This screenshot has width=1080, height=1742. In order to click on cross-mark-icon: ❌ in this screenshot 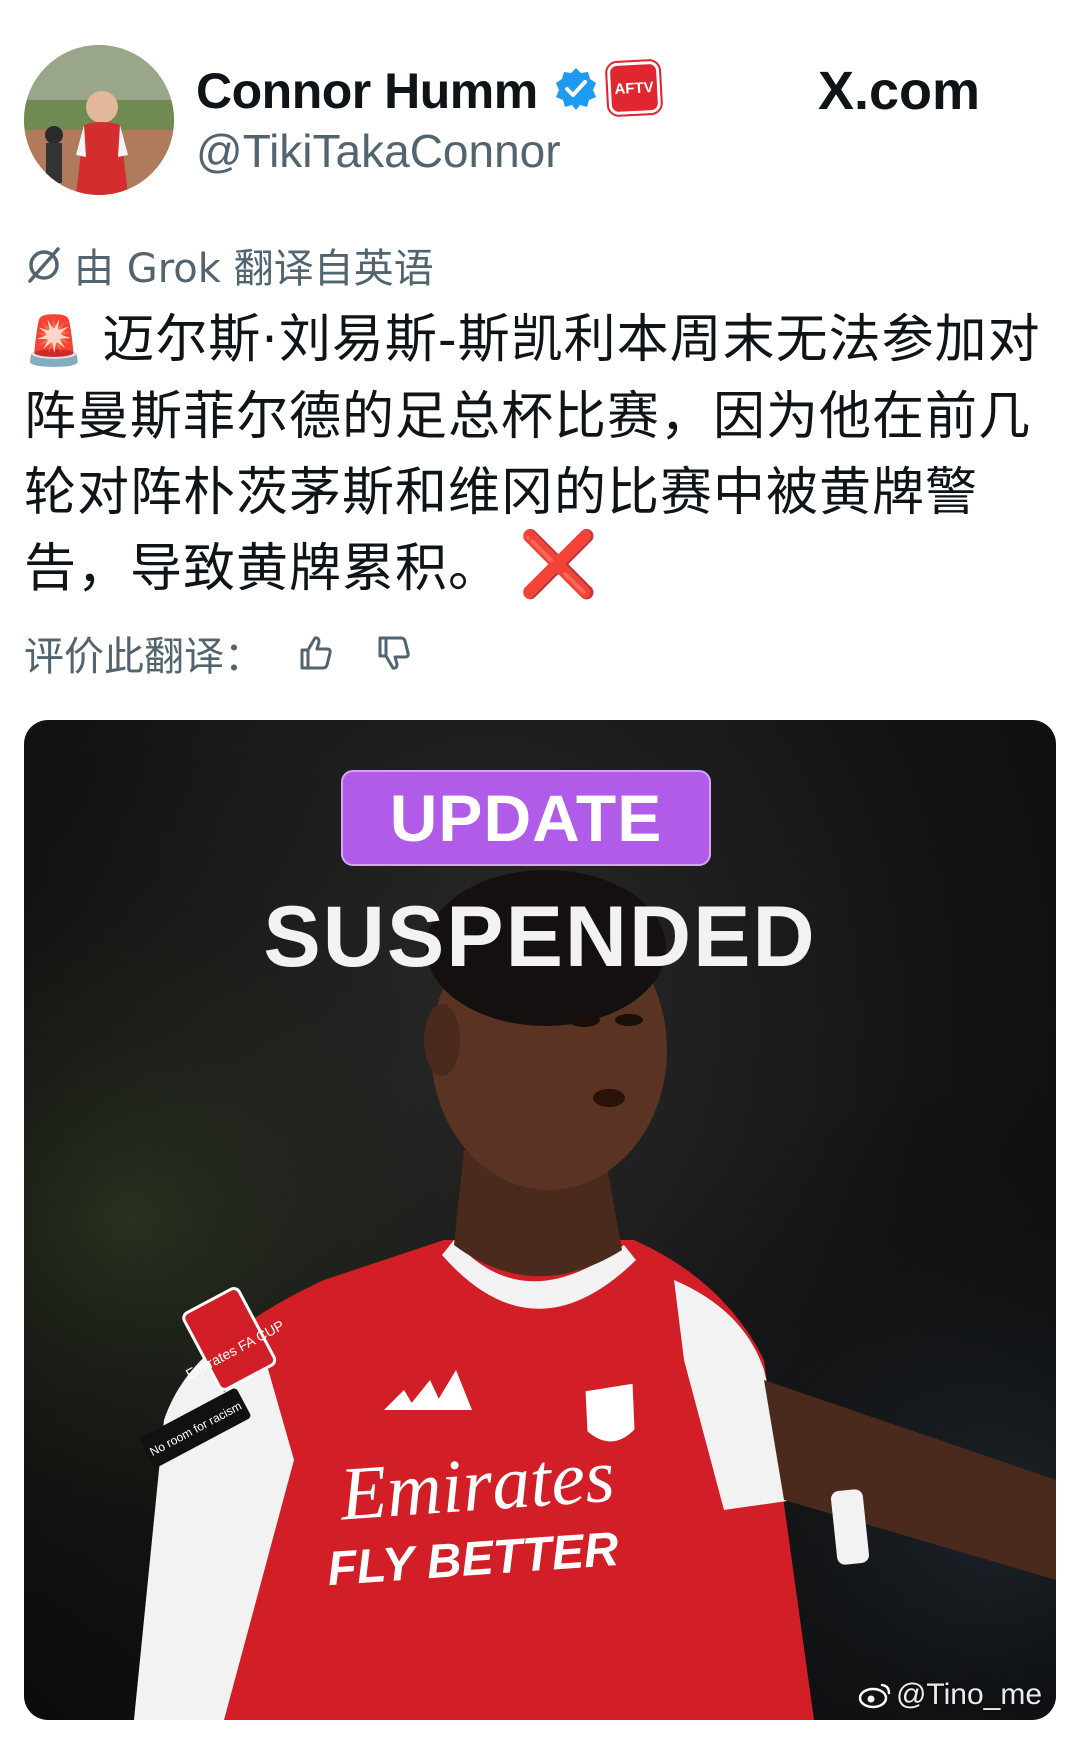, I will do `click(559, 565)`.